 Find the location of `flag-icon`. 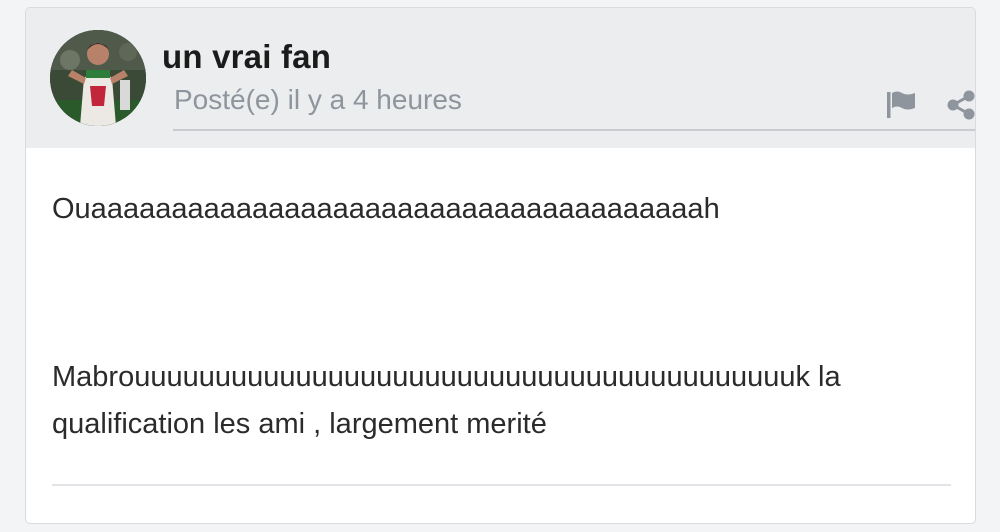

flag-icon is located at coordinates (901, 105).